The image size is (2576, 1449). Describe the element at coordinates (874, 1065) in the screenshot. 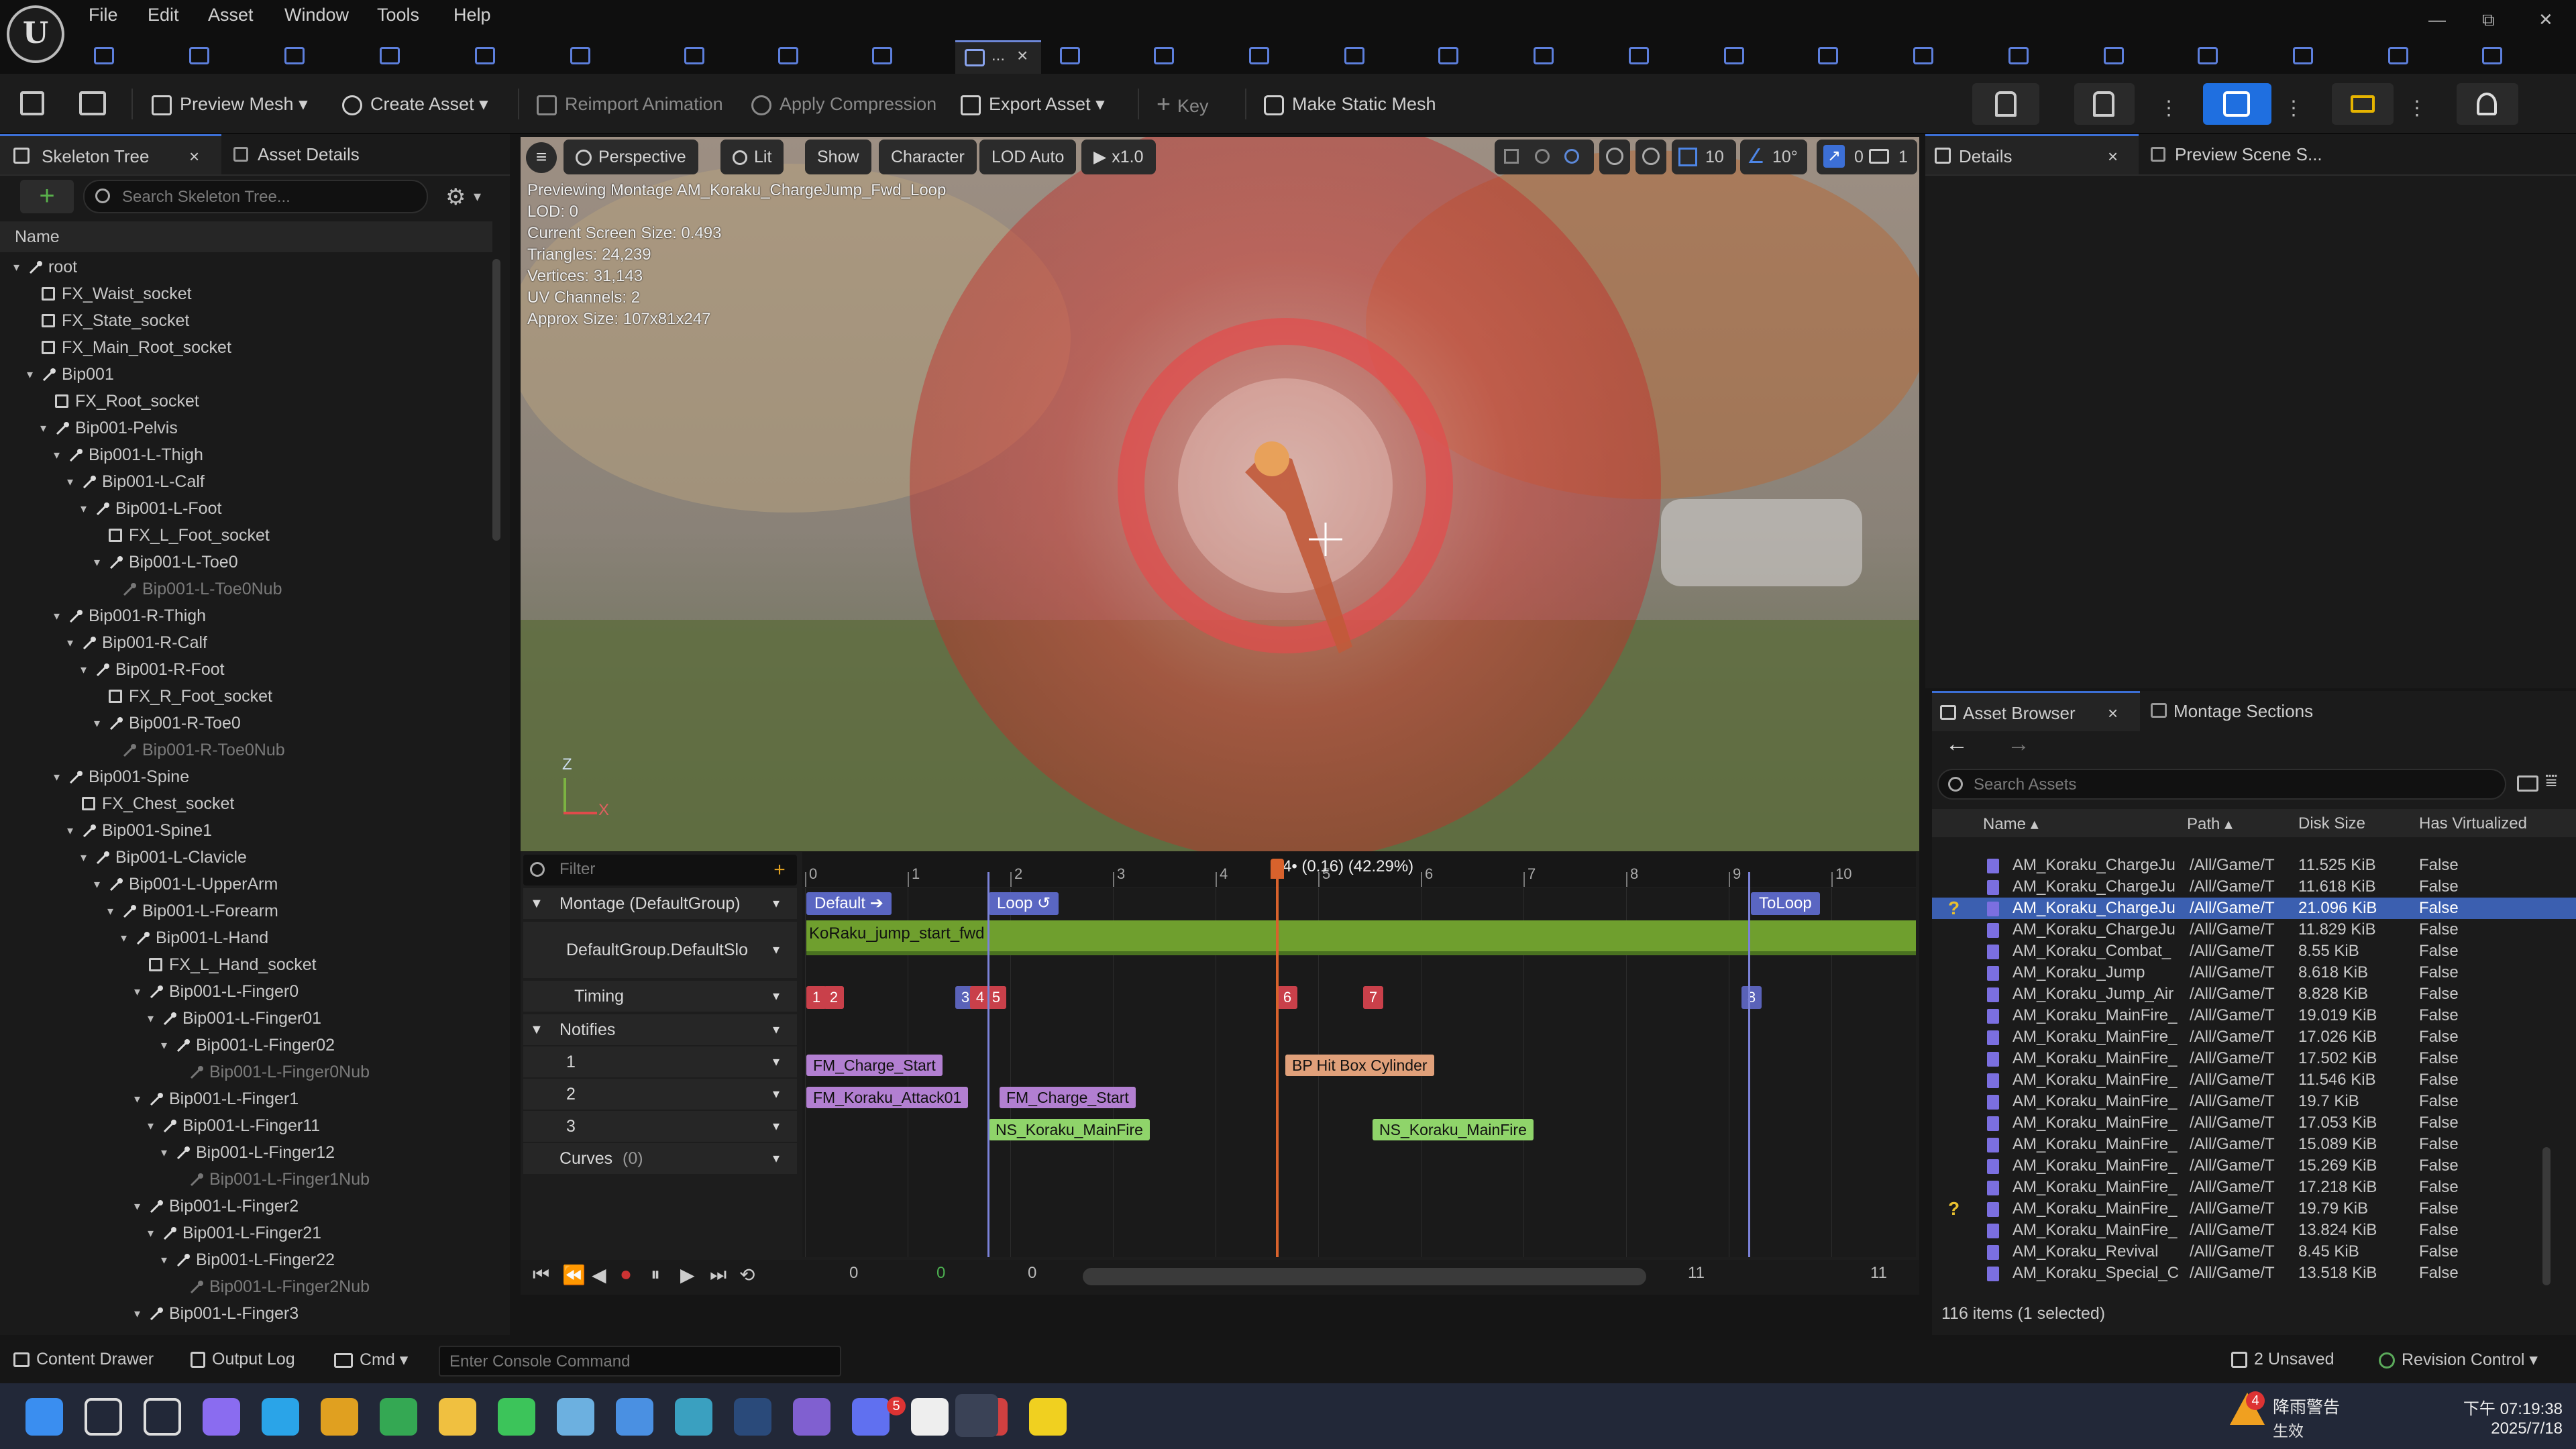

I see `notify-fm-charge-start: FM_Charge_Start` at that location.